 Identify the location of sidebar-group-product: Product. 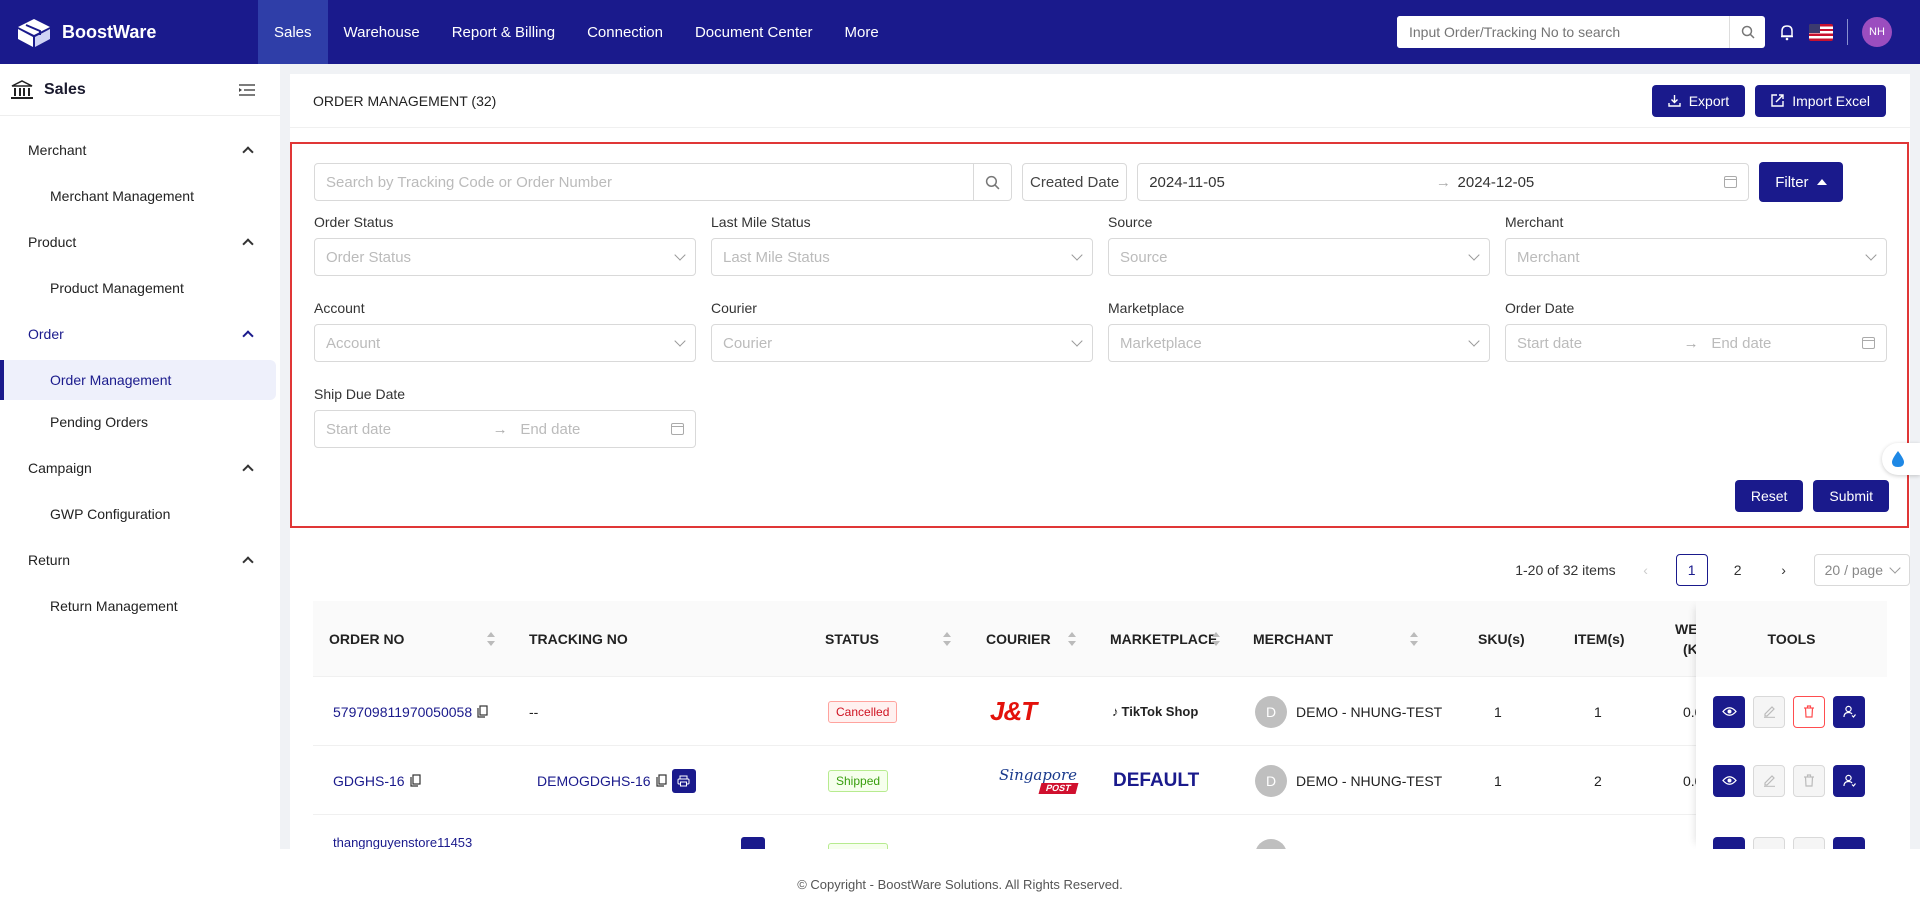
(140, 242).